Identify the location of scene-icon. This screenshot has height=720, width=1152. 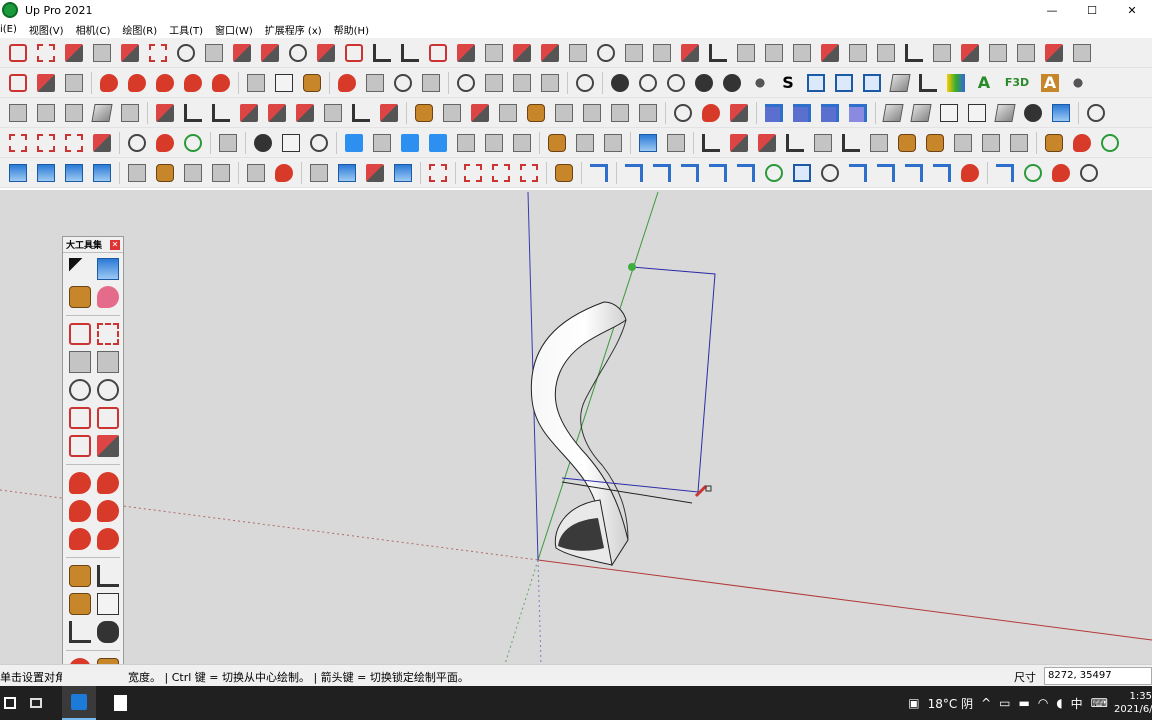
(137, 172).